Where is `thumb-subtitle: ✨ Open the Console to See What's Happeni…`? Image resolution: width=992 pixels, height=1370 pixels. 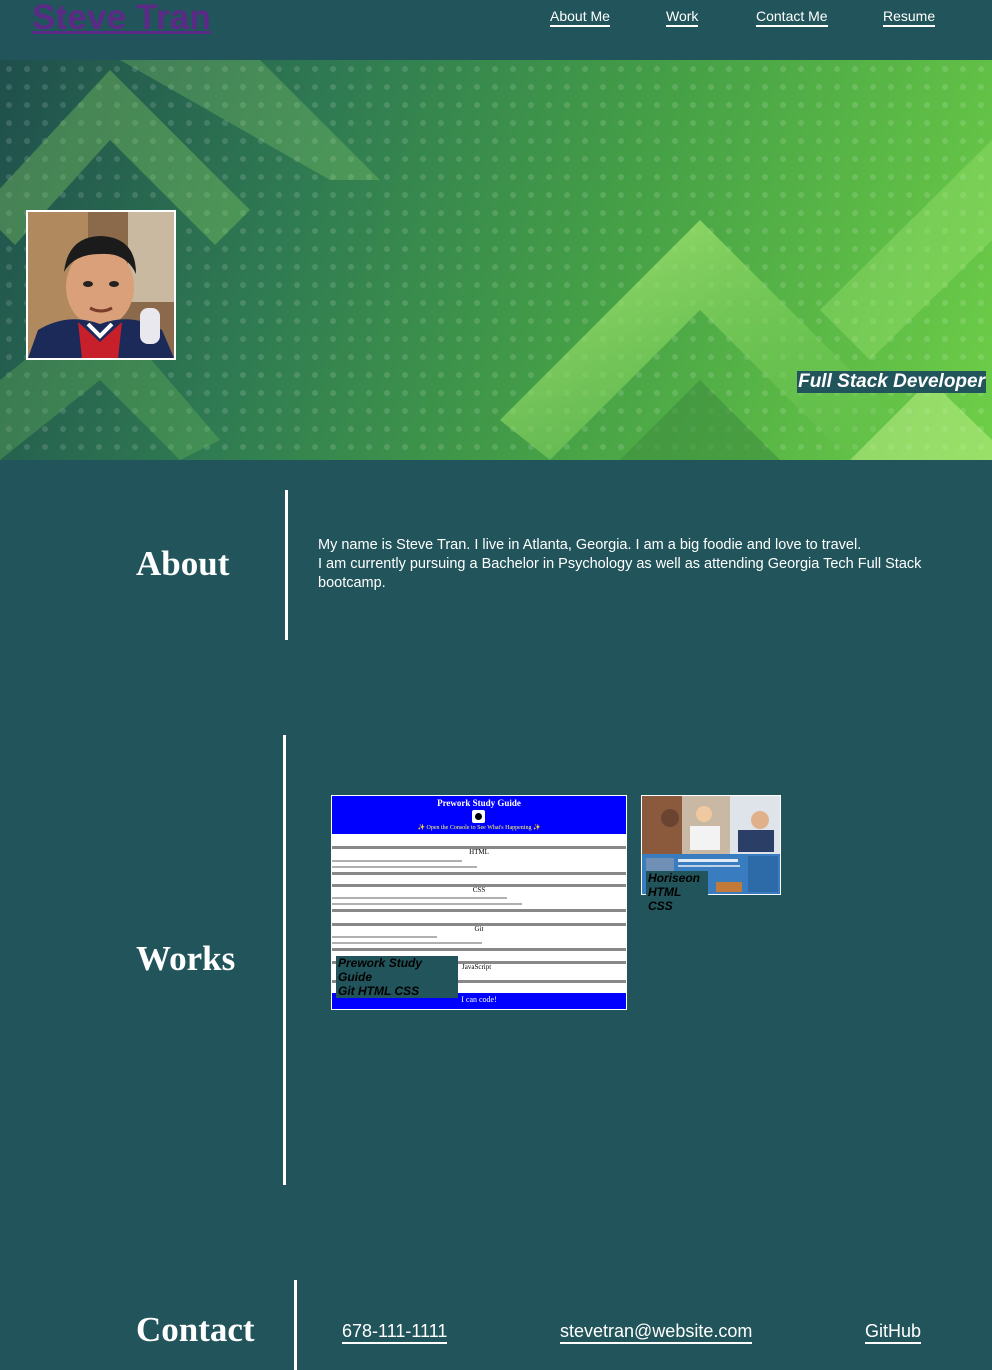 thumb-subtitle: ✨ Open the Console to See What's Happeni… is located at coordinates (479, 828).